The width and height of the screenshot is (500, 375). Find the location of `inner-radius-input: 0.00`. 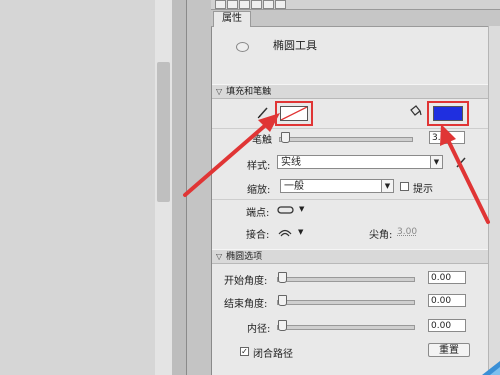

inner-radius-input: 0.00 is located at coordinates (447, 325).